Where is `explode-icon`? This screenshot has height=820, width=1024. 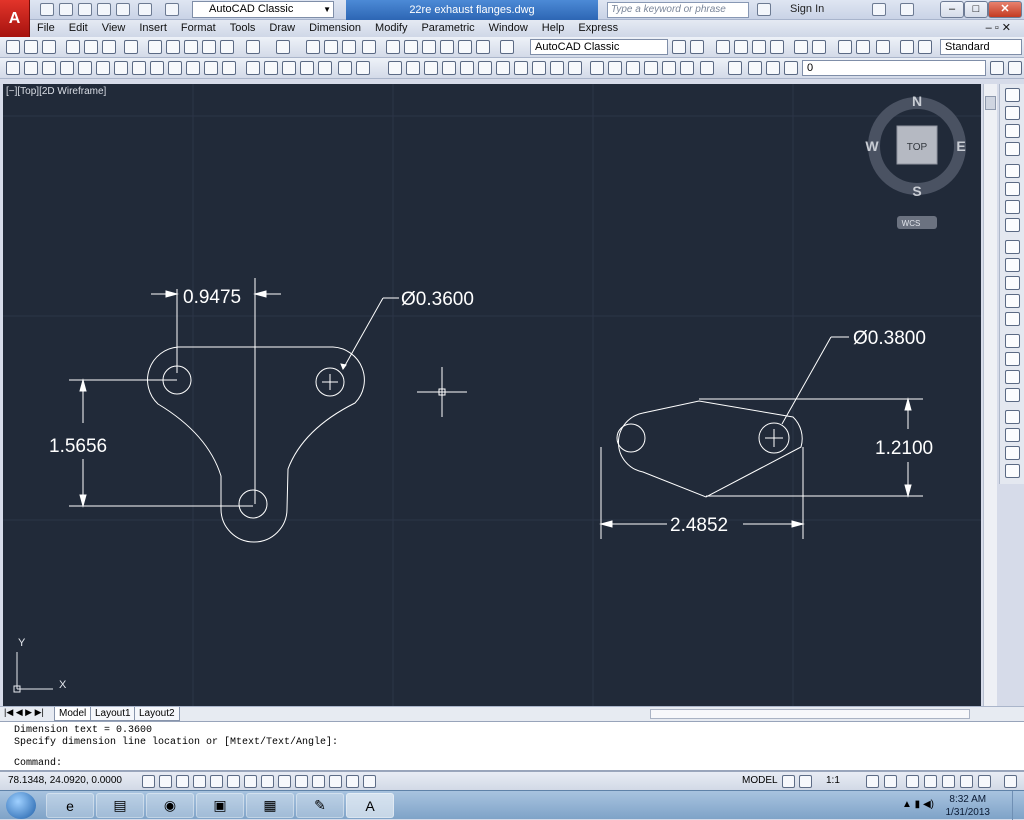 explode-icon is located at coordinates (707, 68).